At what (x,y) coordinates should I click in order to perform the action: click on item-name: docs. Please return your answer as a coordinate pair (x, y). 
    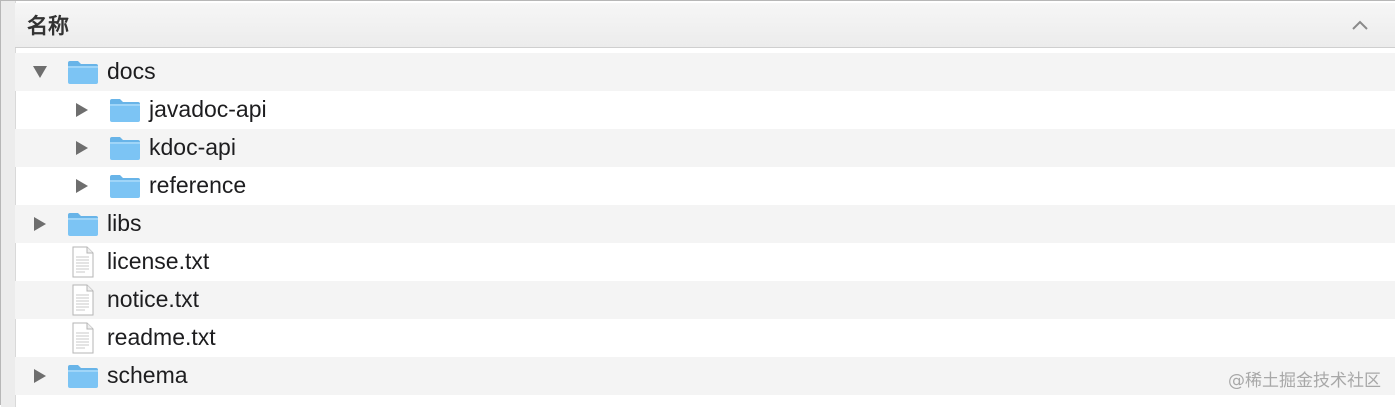
    Looking at the image, I should click on (131, 71).